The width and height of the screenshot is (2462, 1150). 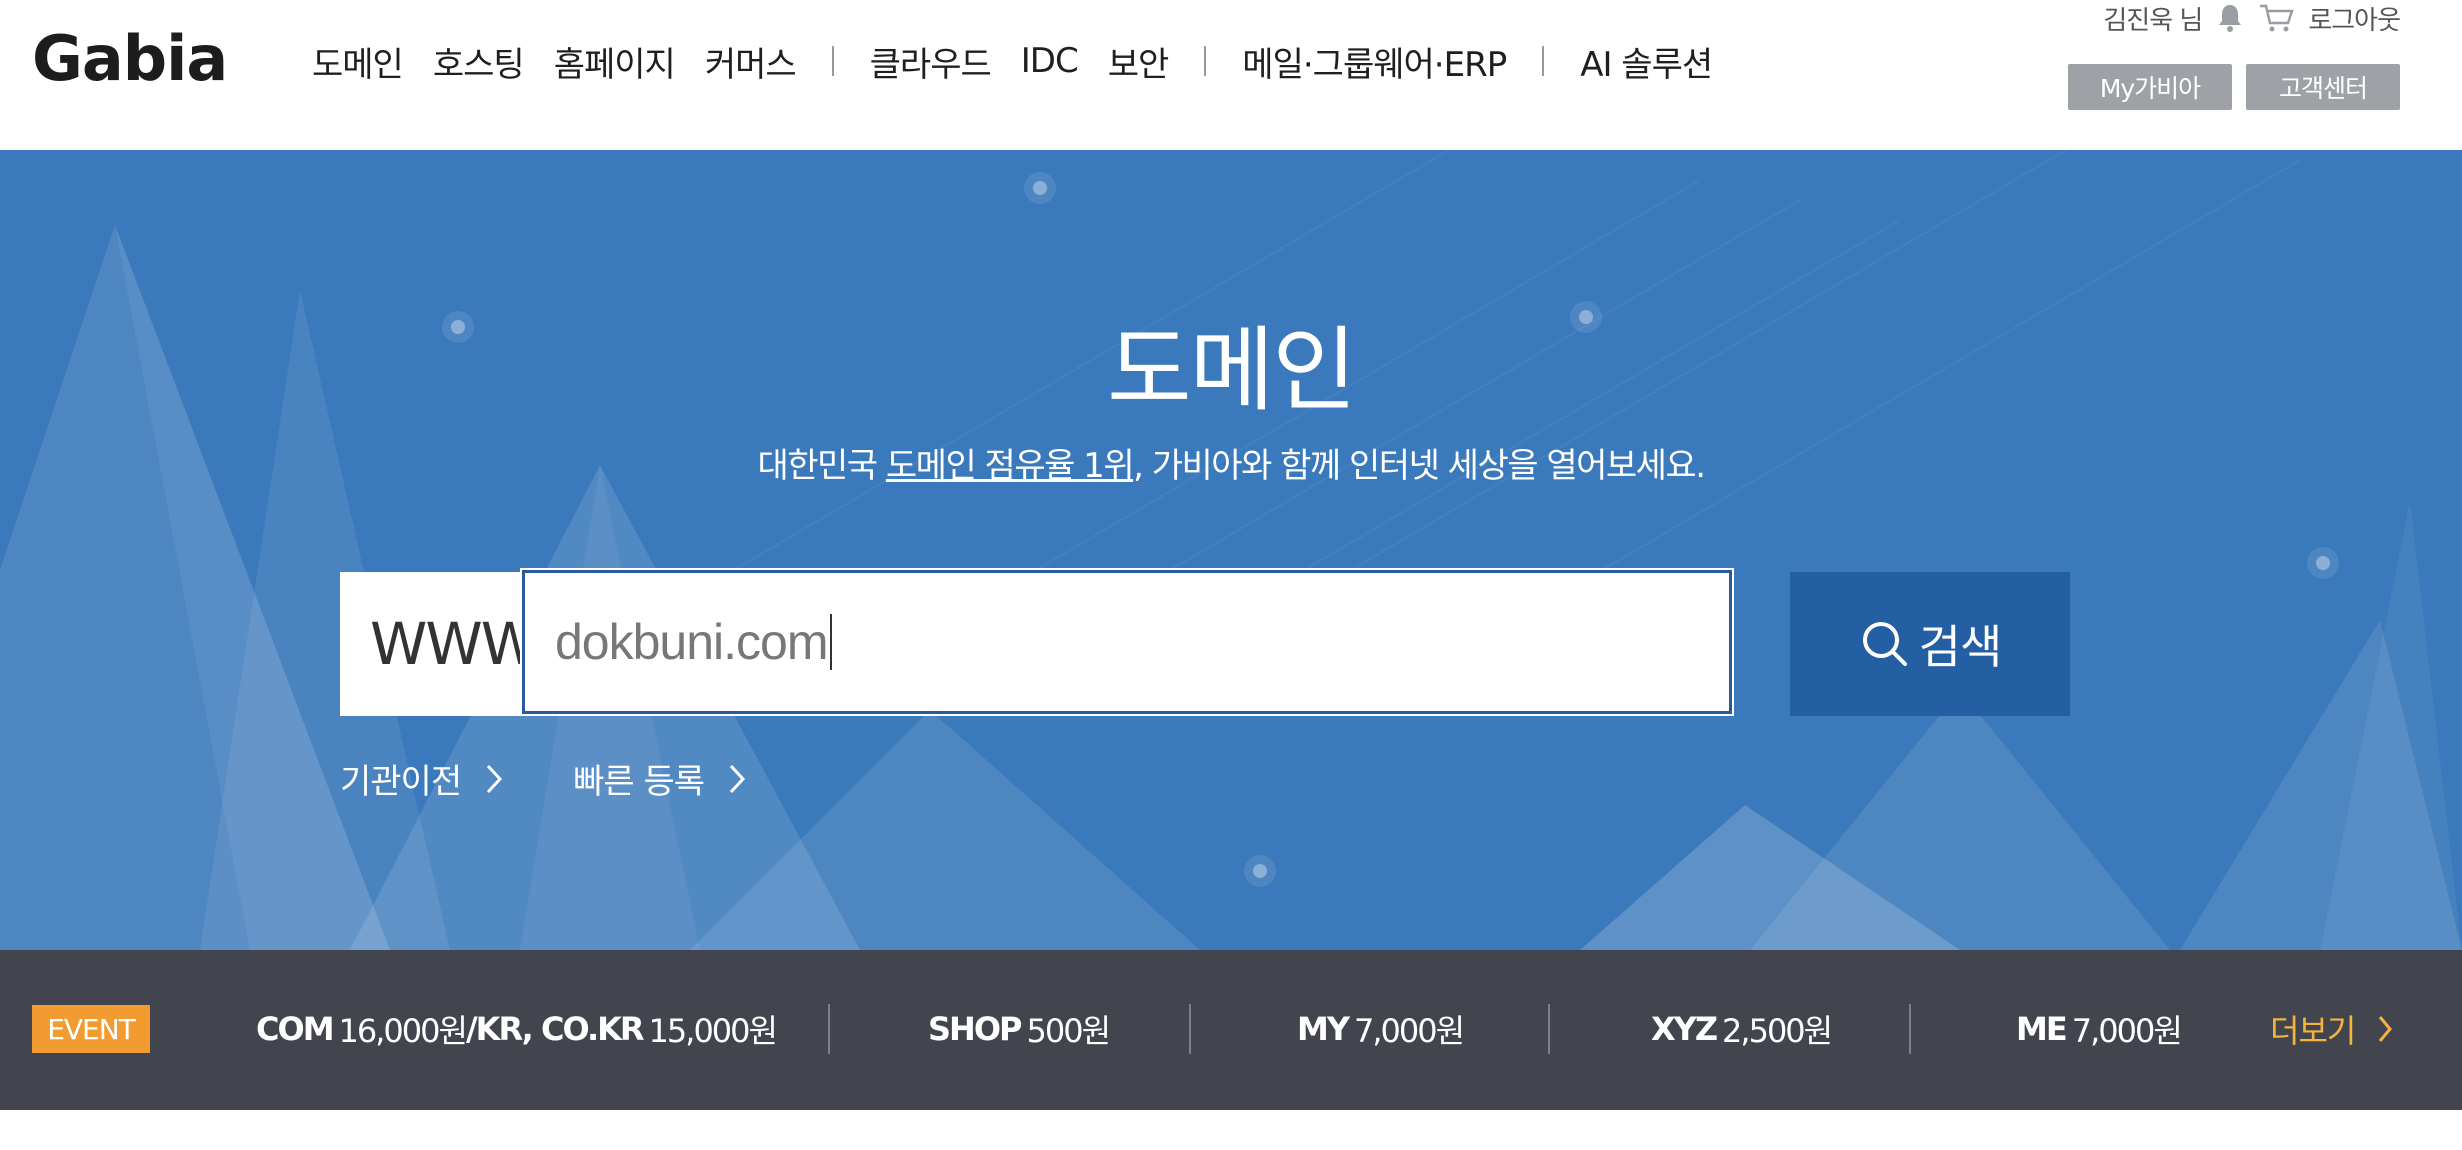 I want to click on price-me-value: 7,000원, so click(x=2127, y=1031).